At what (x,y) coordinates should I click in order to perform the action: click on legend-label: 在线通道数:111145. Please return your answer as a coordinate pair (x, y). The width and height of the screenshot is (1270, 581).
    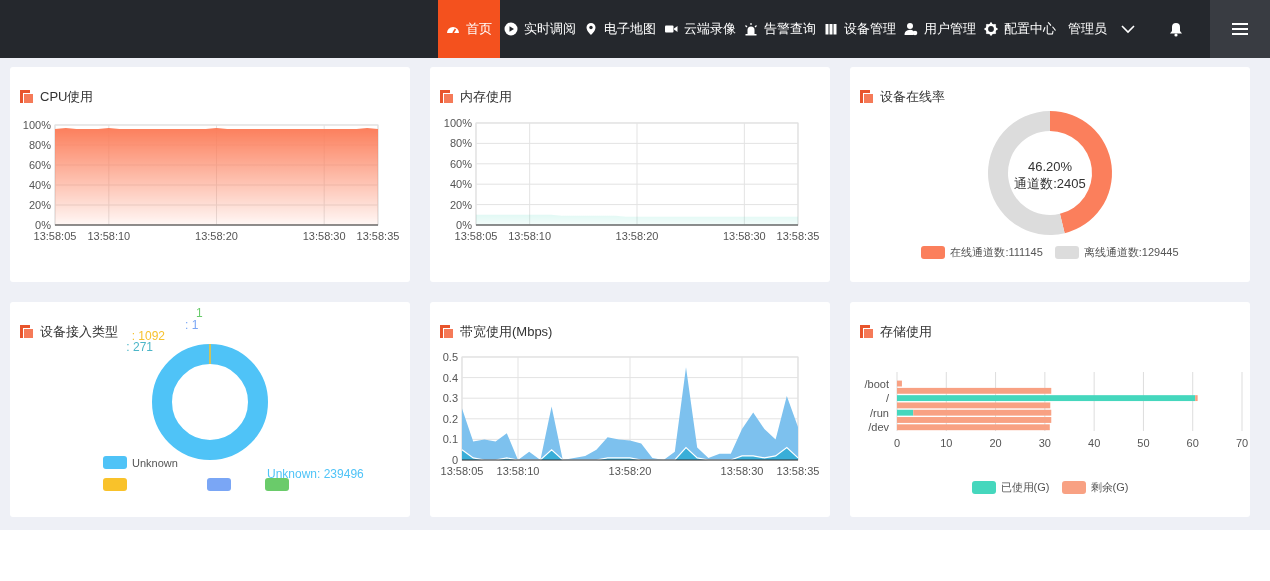
    Looking at the image, I should click on (996, 252).